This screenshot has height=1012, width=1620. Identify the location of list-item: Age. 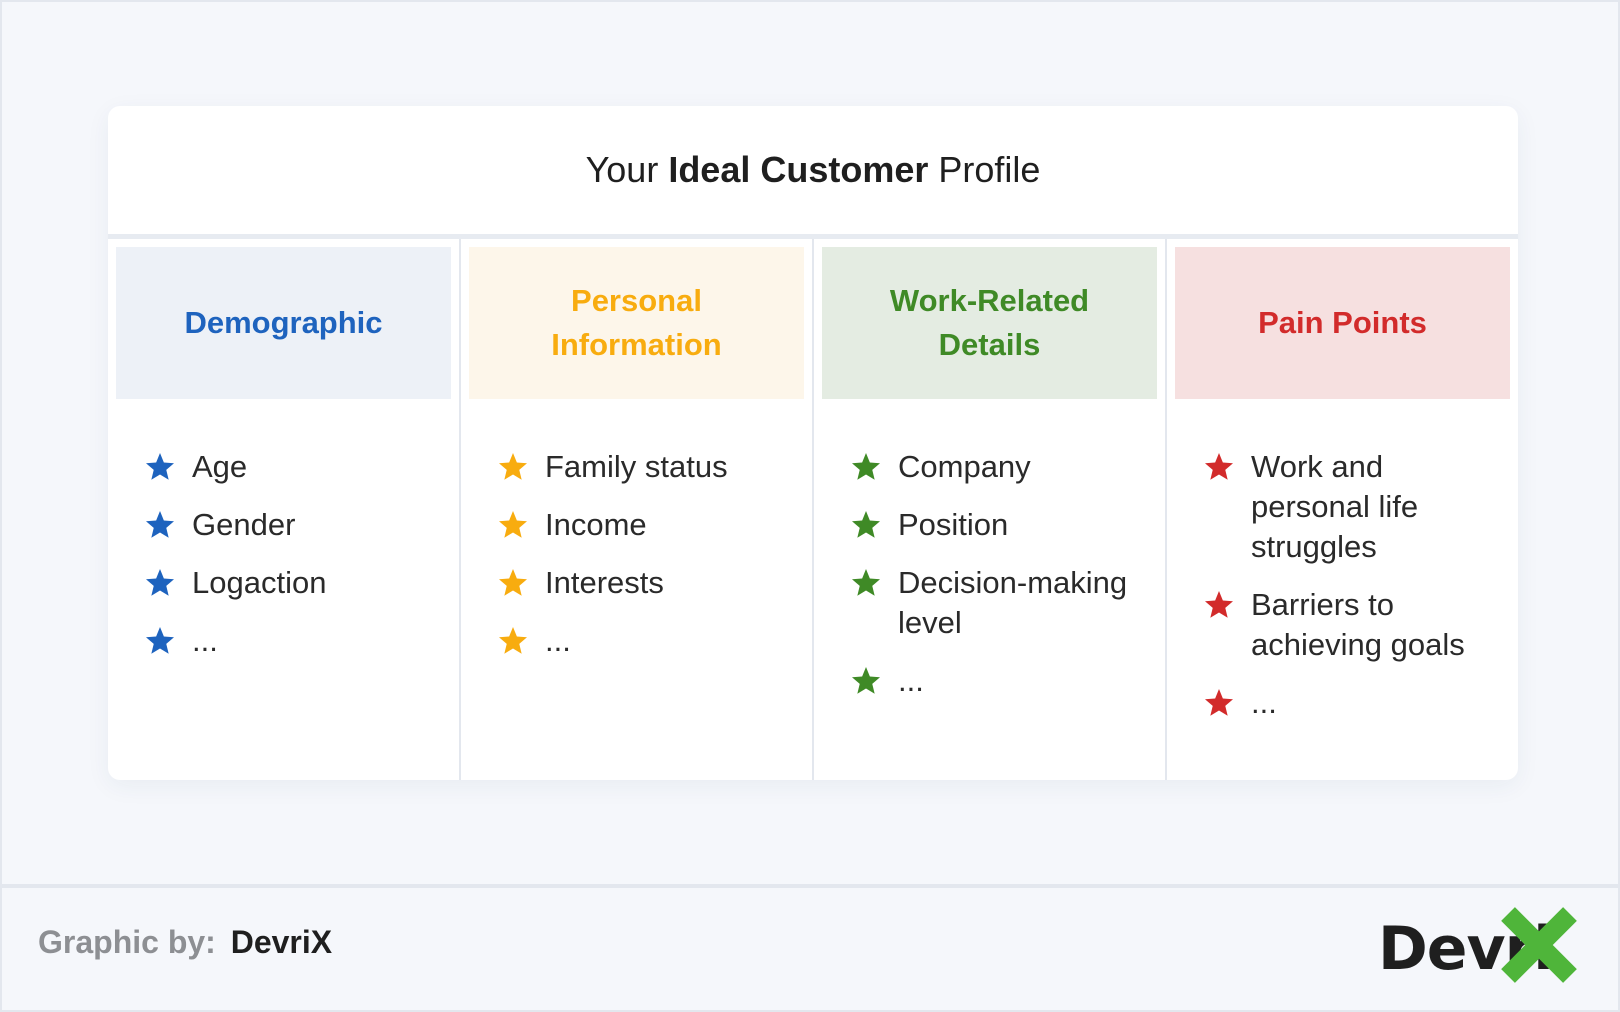
(297, 467).